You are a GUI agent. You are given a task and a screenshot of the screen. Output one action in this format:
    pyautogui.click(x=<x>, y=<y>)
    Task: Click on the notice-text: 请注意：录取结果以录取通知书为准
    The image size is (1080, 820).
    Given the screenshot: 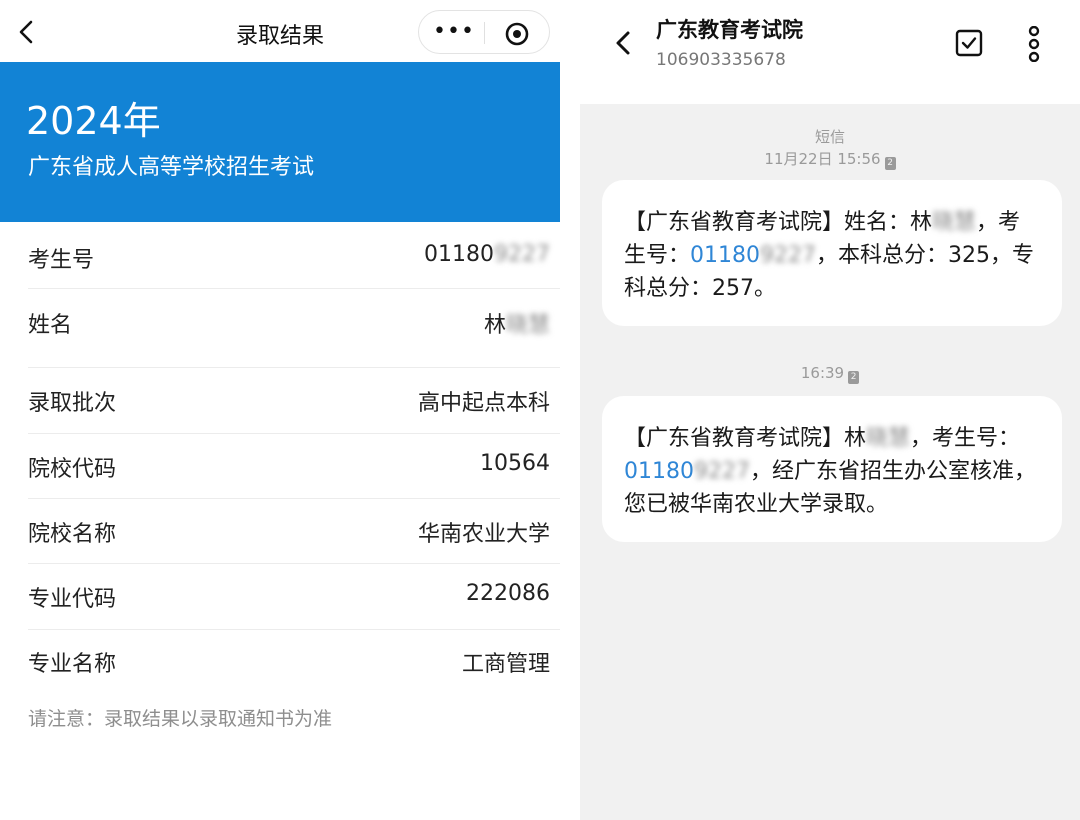 What is the action you would take?
    pyautogui.click(x=180, y=719)
    